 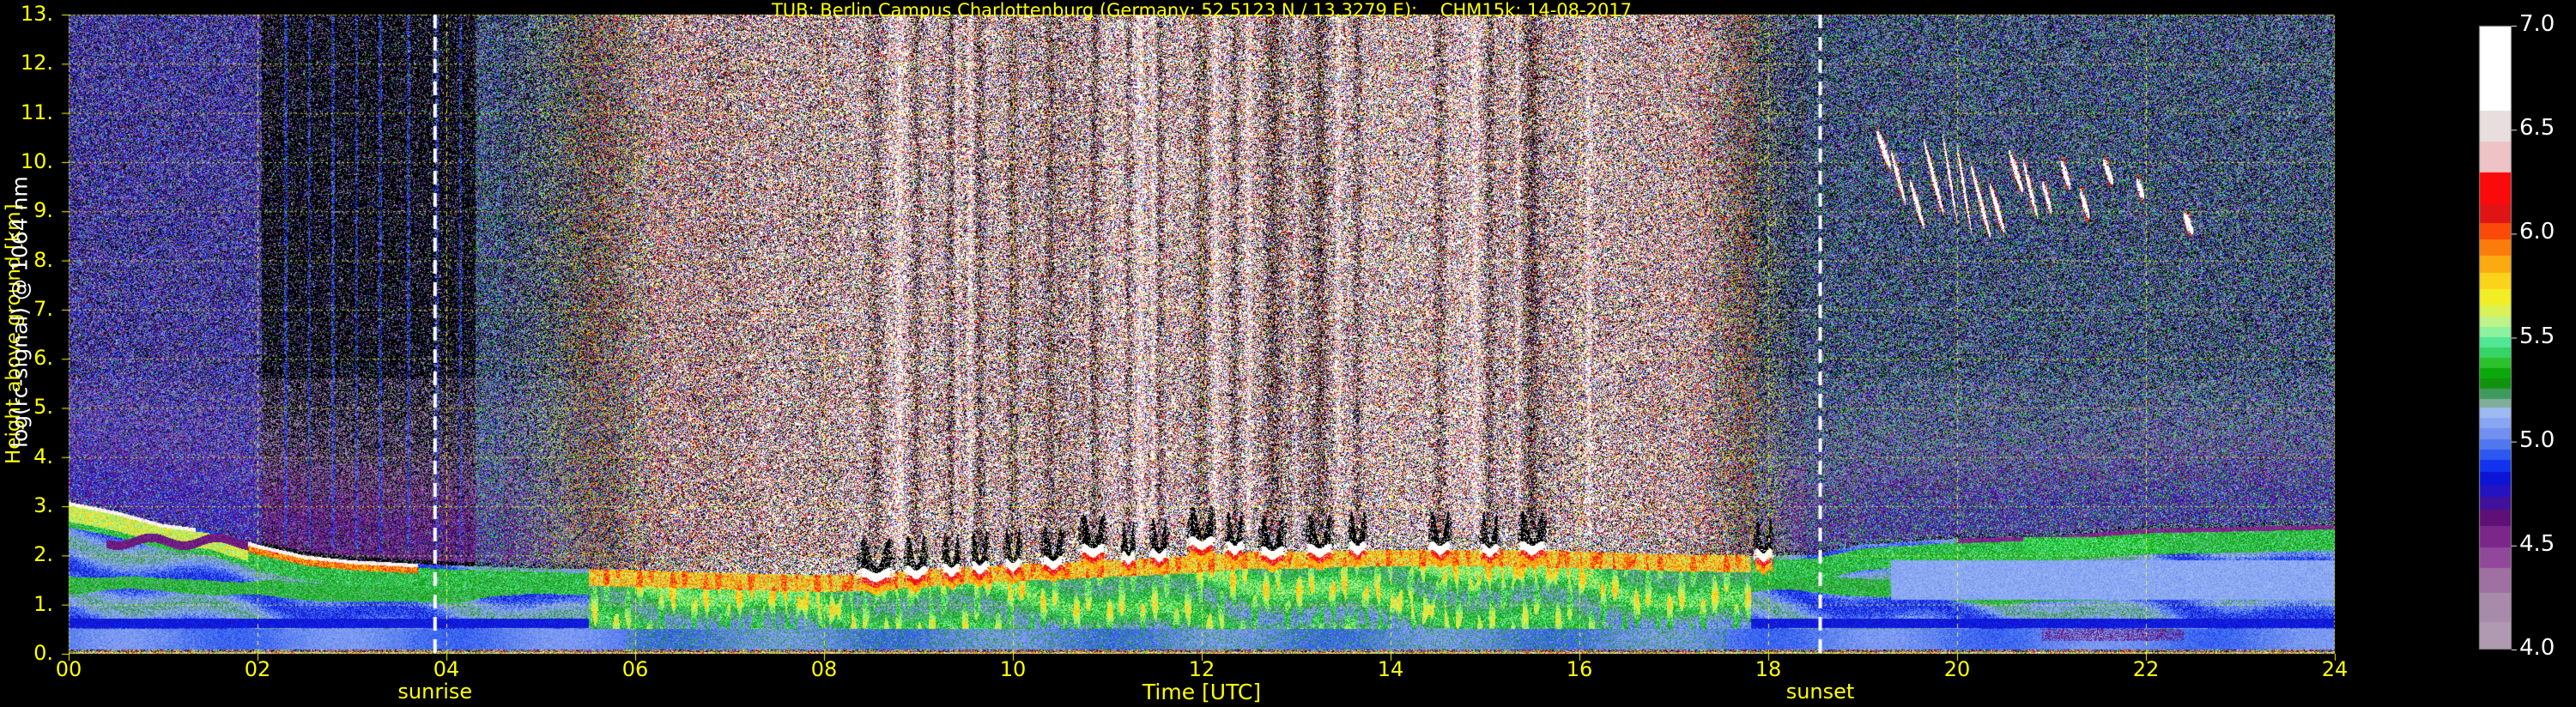 What do you see at coordinates (635, 669) in the screenshot?
I see `x-tick-label: 06` at bounding box center [635, 669].